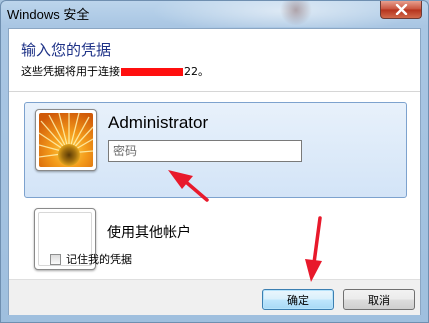  I want to click on other-account-label: 使用其他帐户, so click(149, 233).